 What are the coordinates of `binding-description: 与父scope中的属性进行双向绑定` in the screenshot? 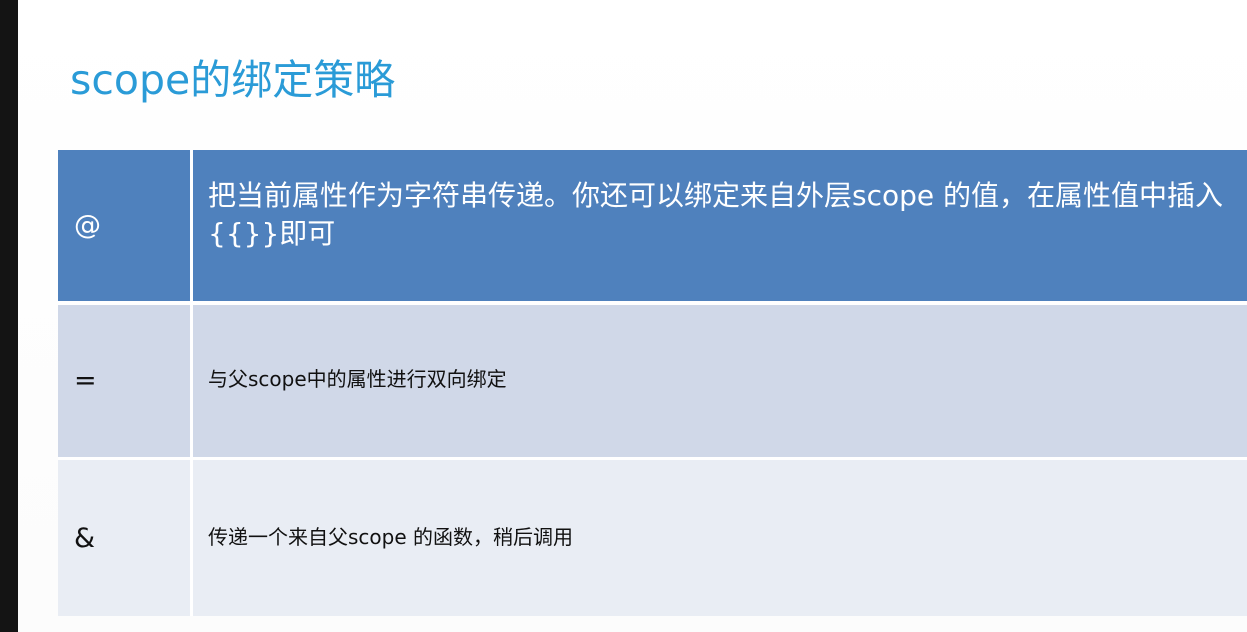 It's located at (357, 379).